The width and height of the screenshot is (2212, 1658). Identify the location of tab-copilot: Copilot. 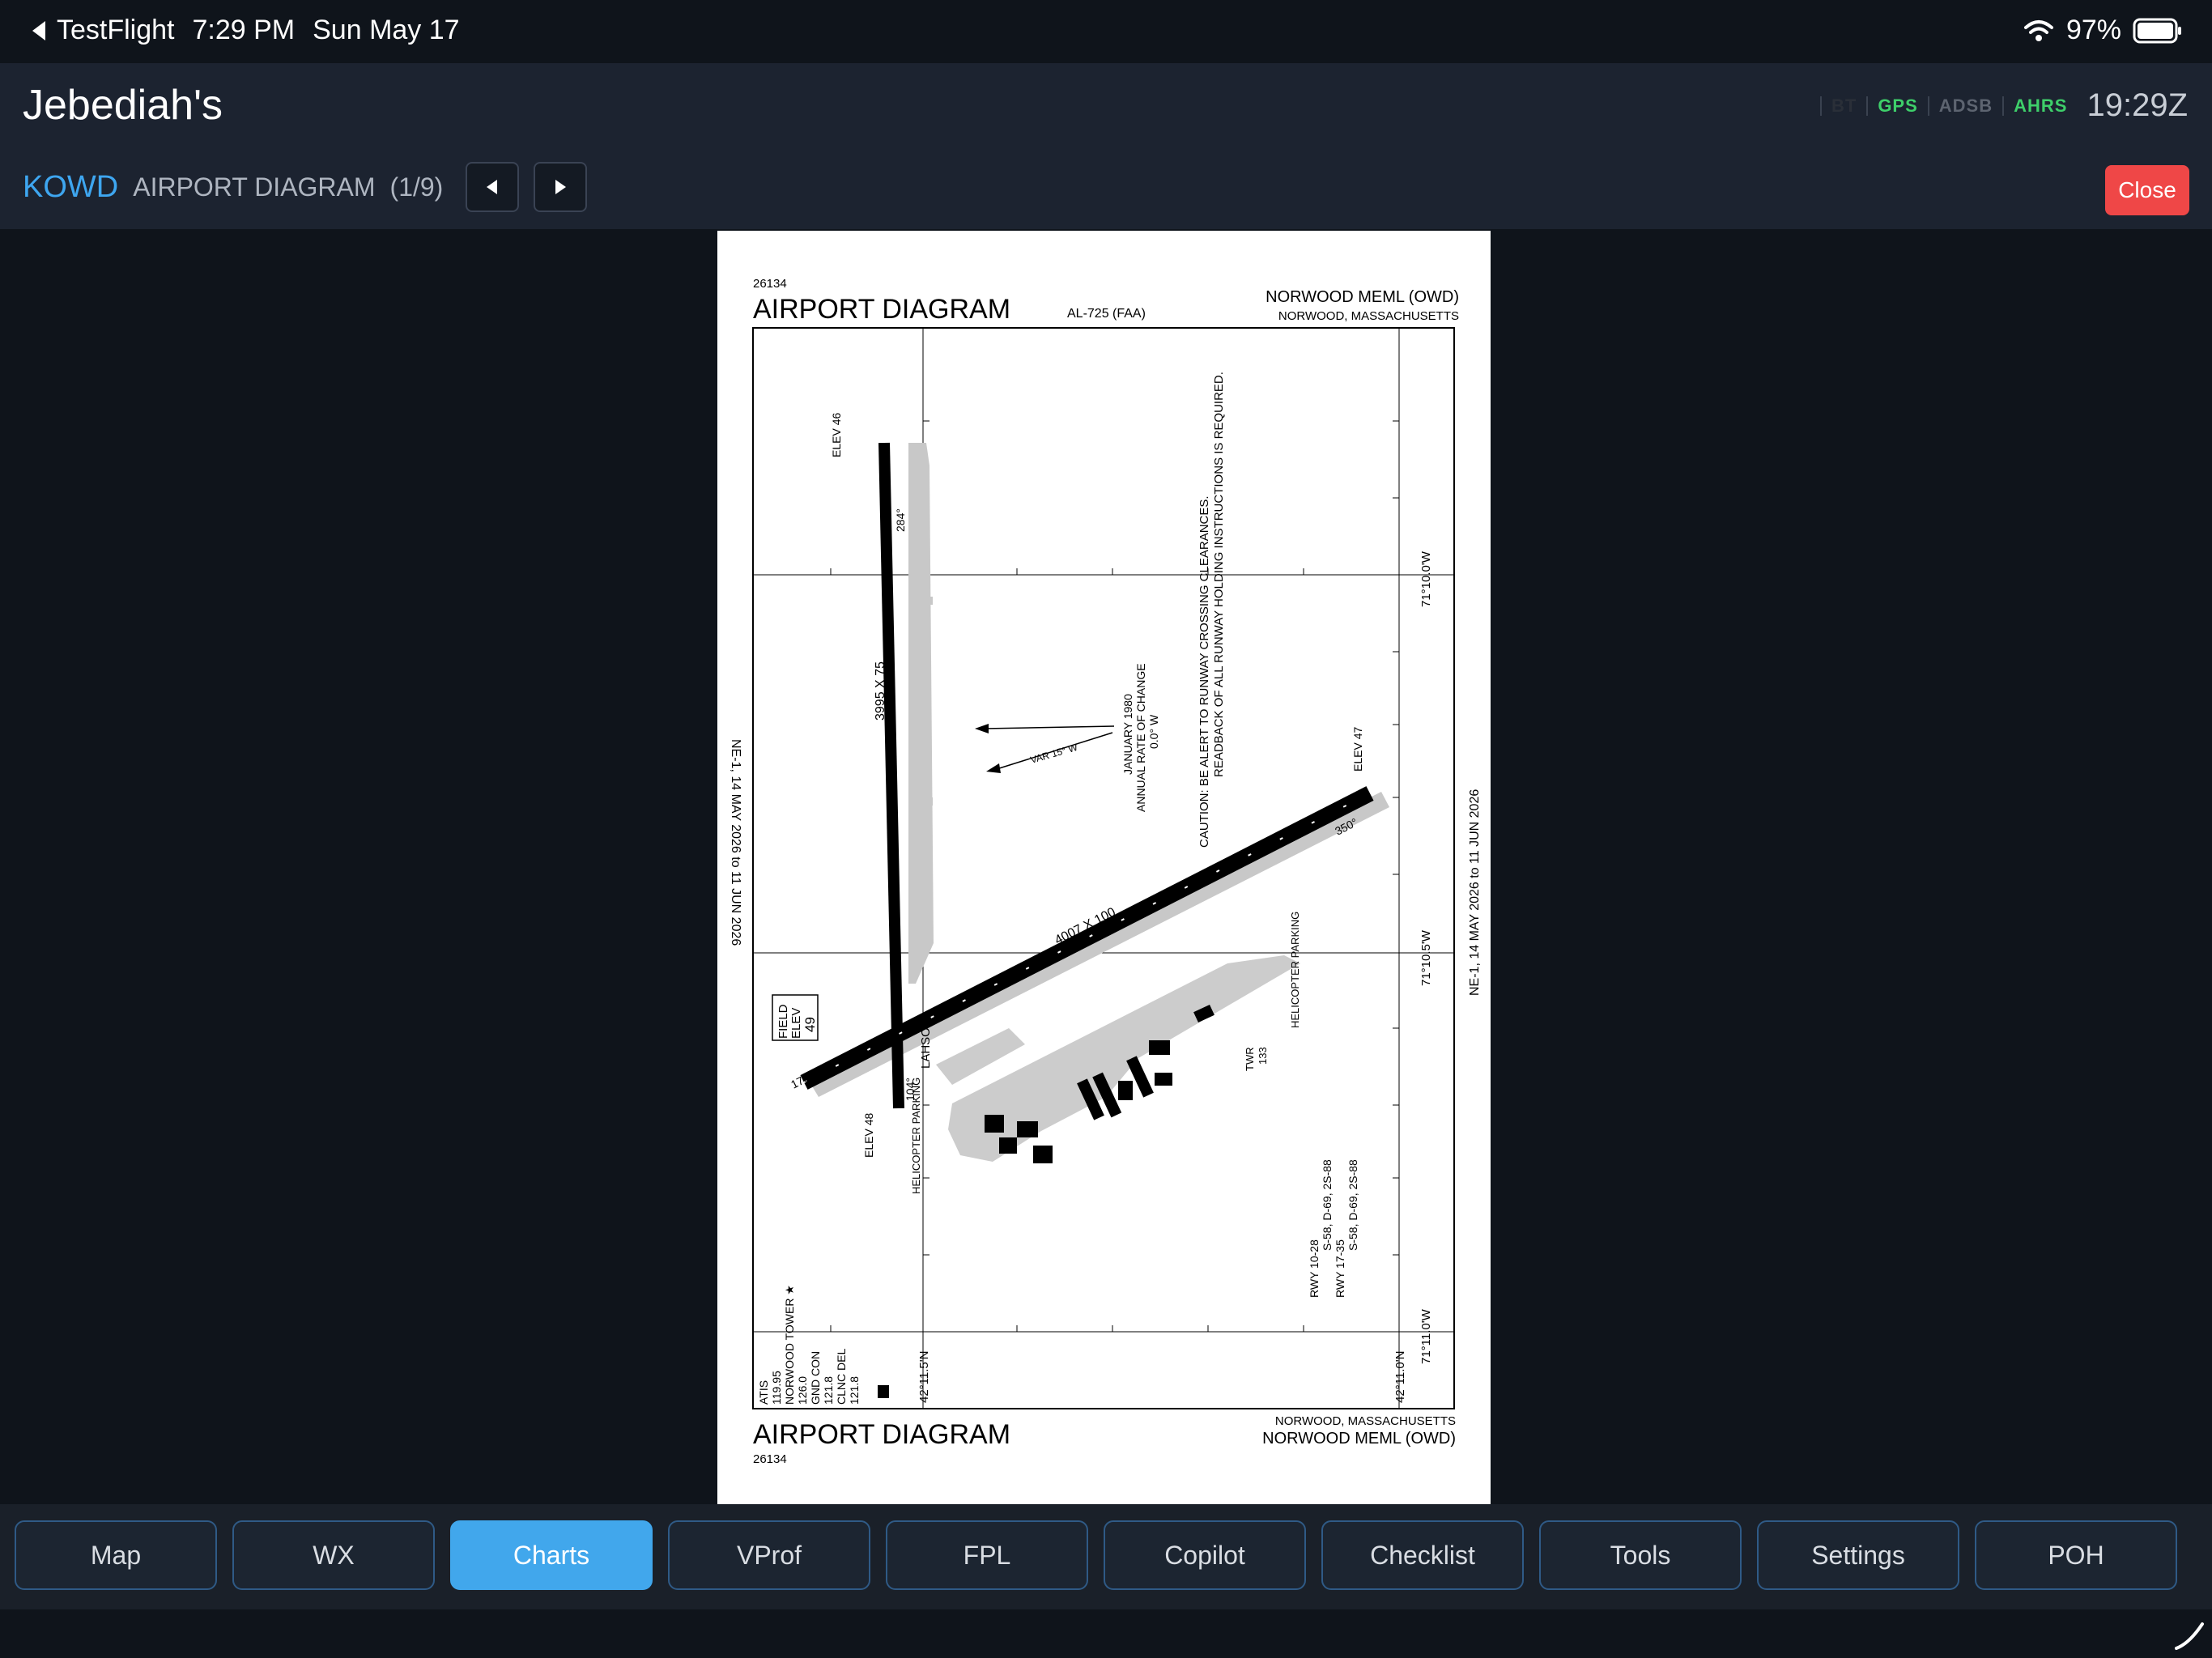
(1205, 1555).